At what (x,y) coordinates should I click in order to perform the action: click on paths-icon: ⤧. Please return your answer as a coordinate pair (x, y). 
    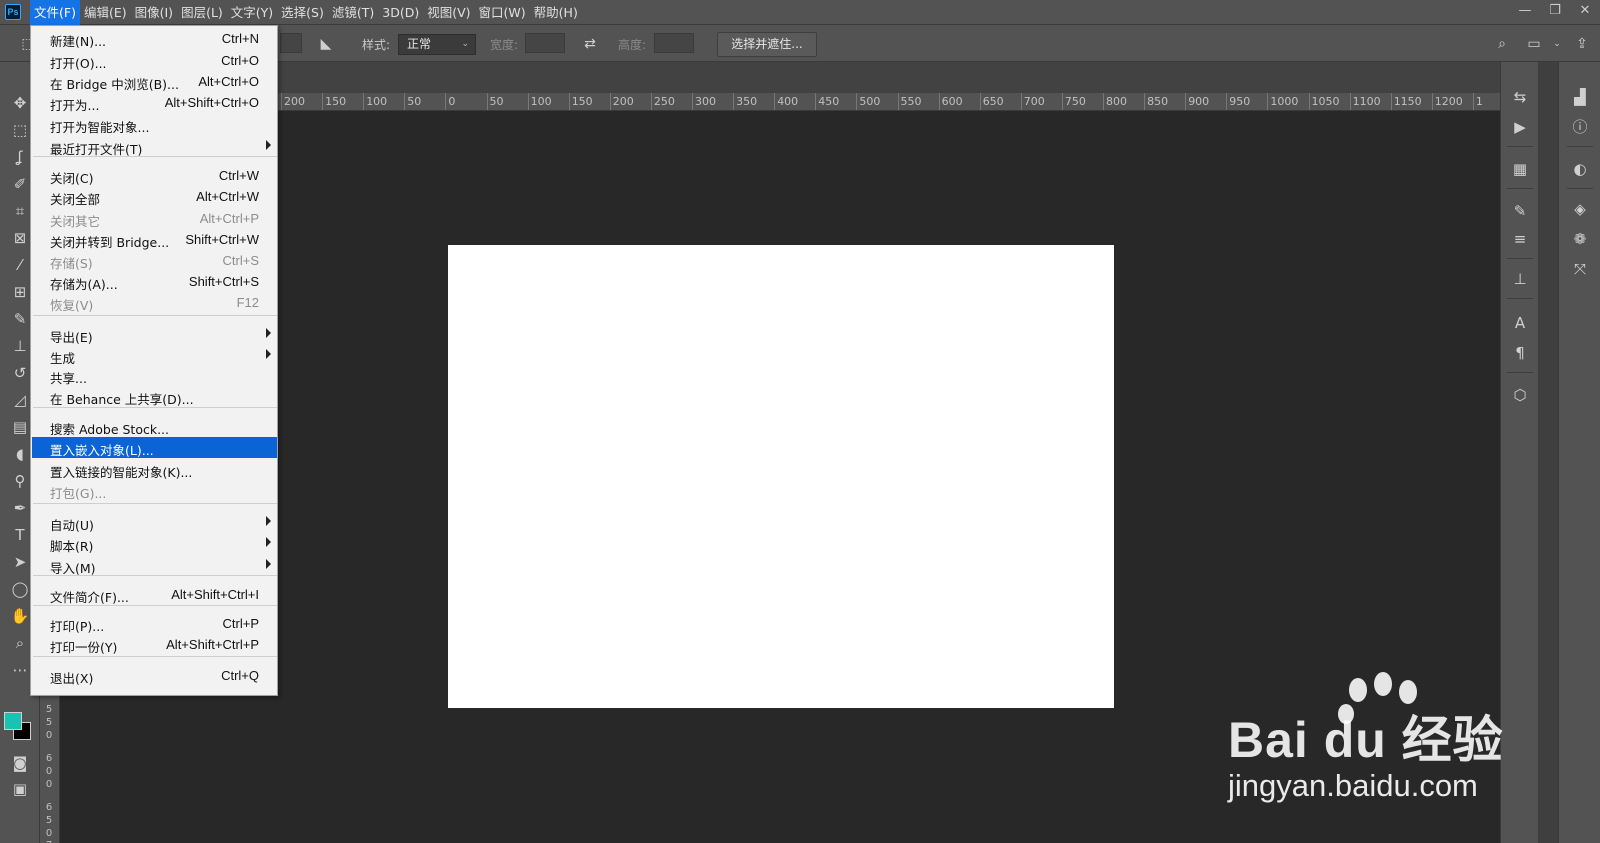
    Looking at the image, I should click on (1580, 269).